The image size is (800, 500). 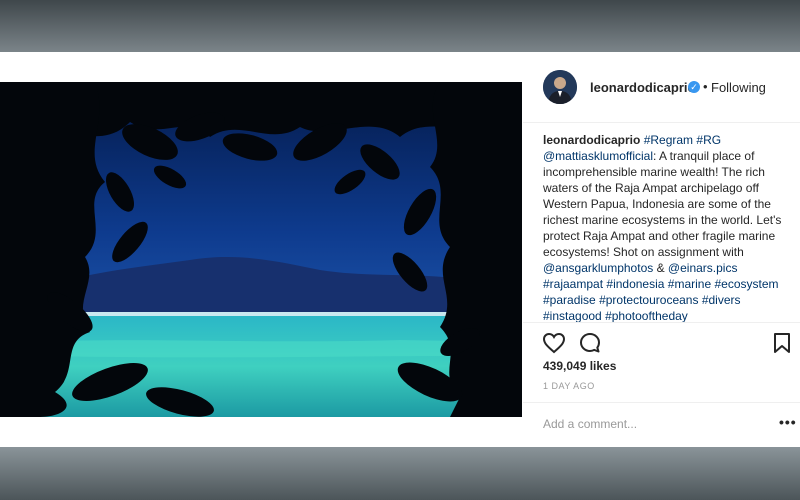 What do you see at coordinates (400, 26) in the screenshot?
I see `background-top-band` at bounding box center [400, 26].